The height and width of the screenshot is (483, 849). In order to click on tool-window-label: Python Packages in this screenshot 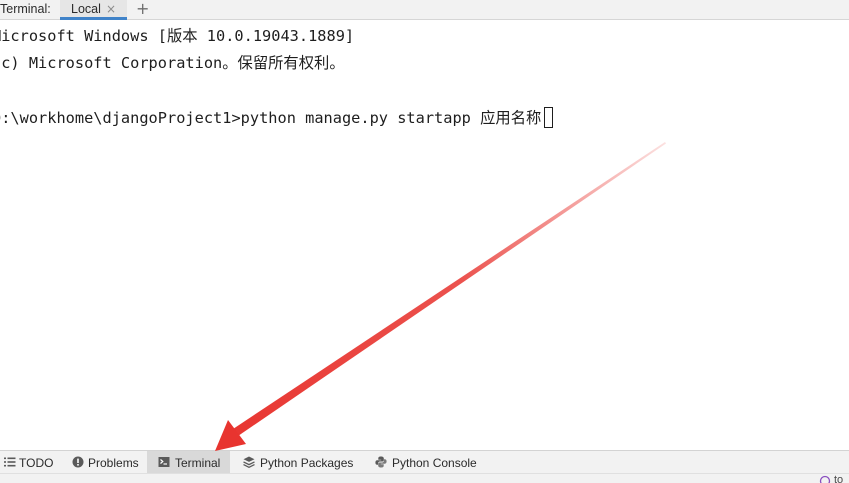, I will do `click(307, 463)`.